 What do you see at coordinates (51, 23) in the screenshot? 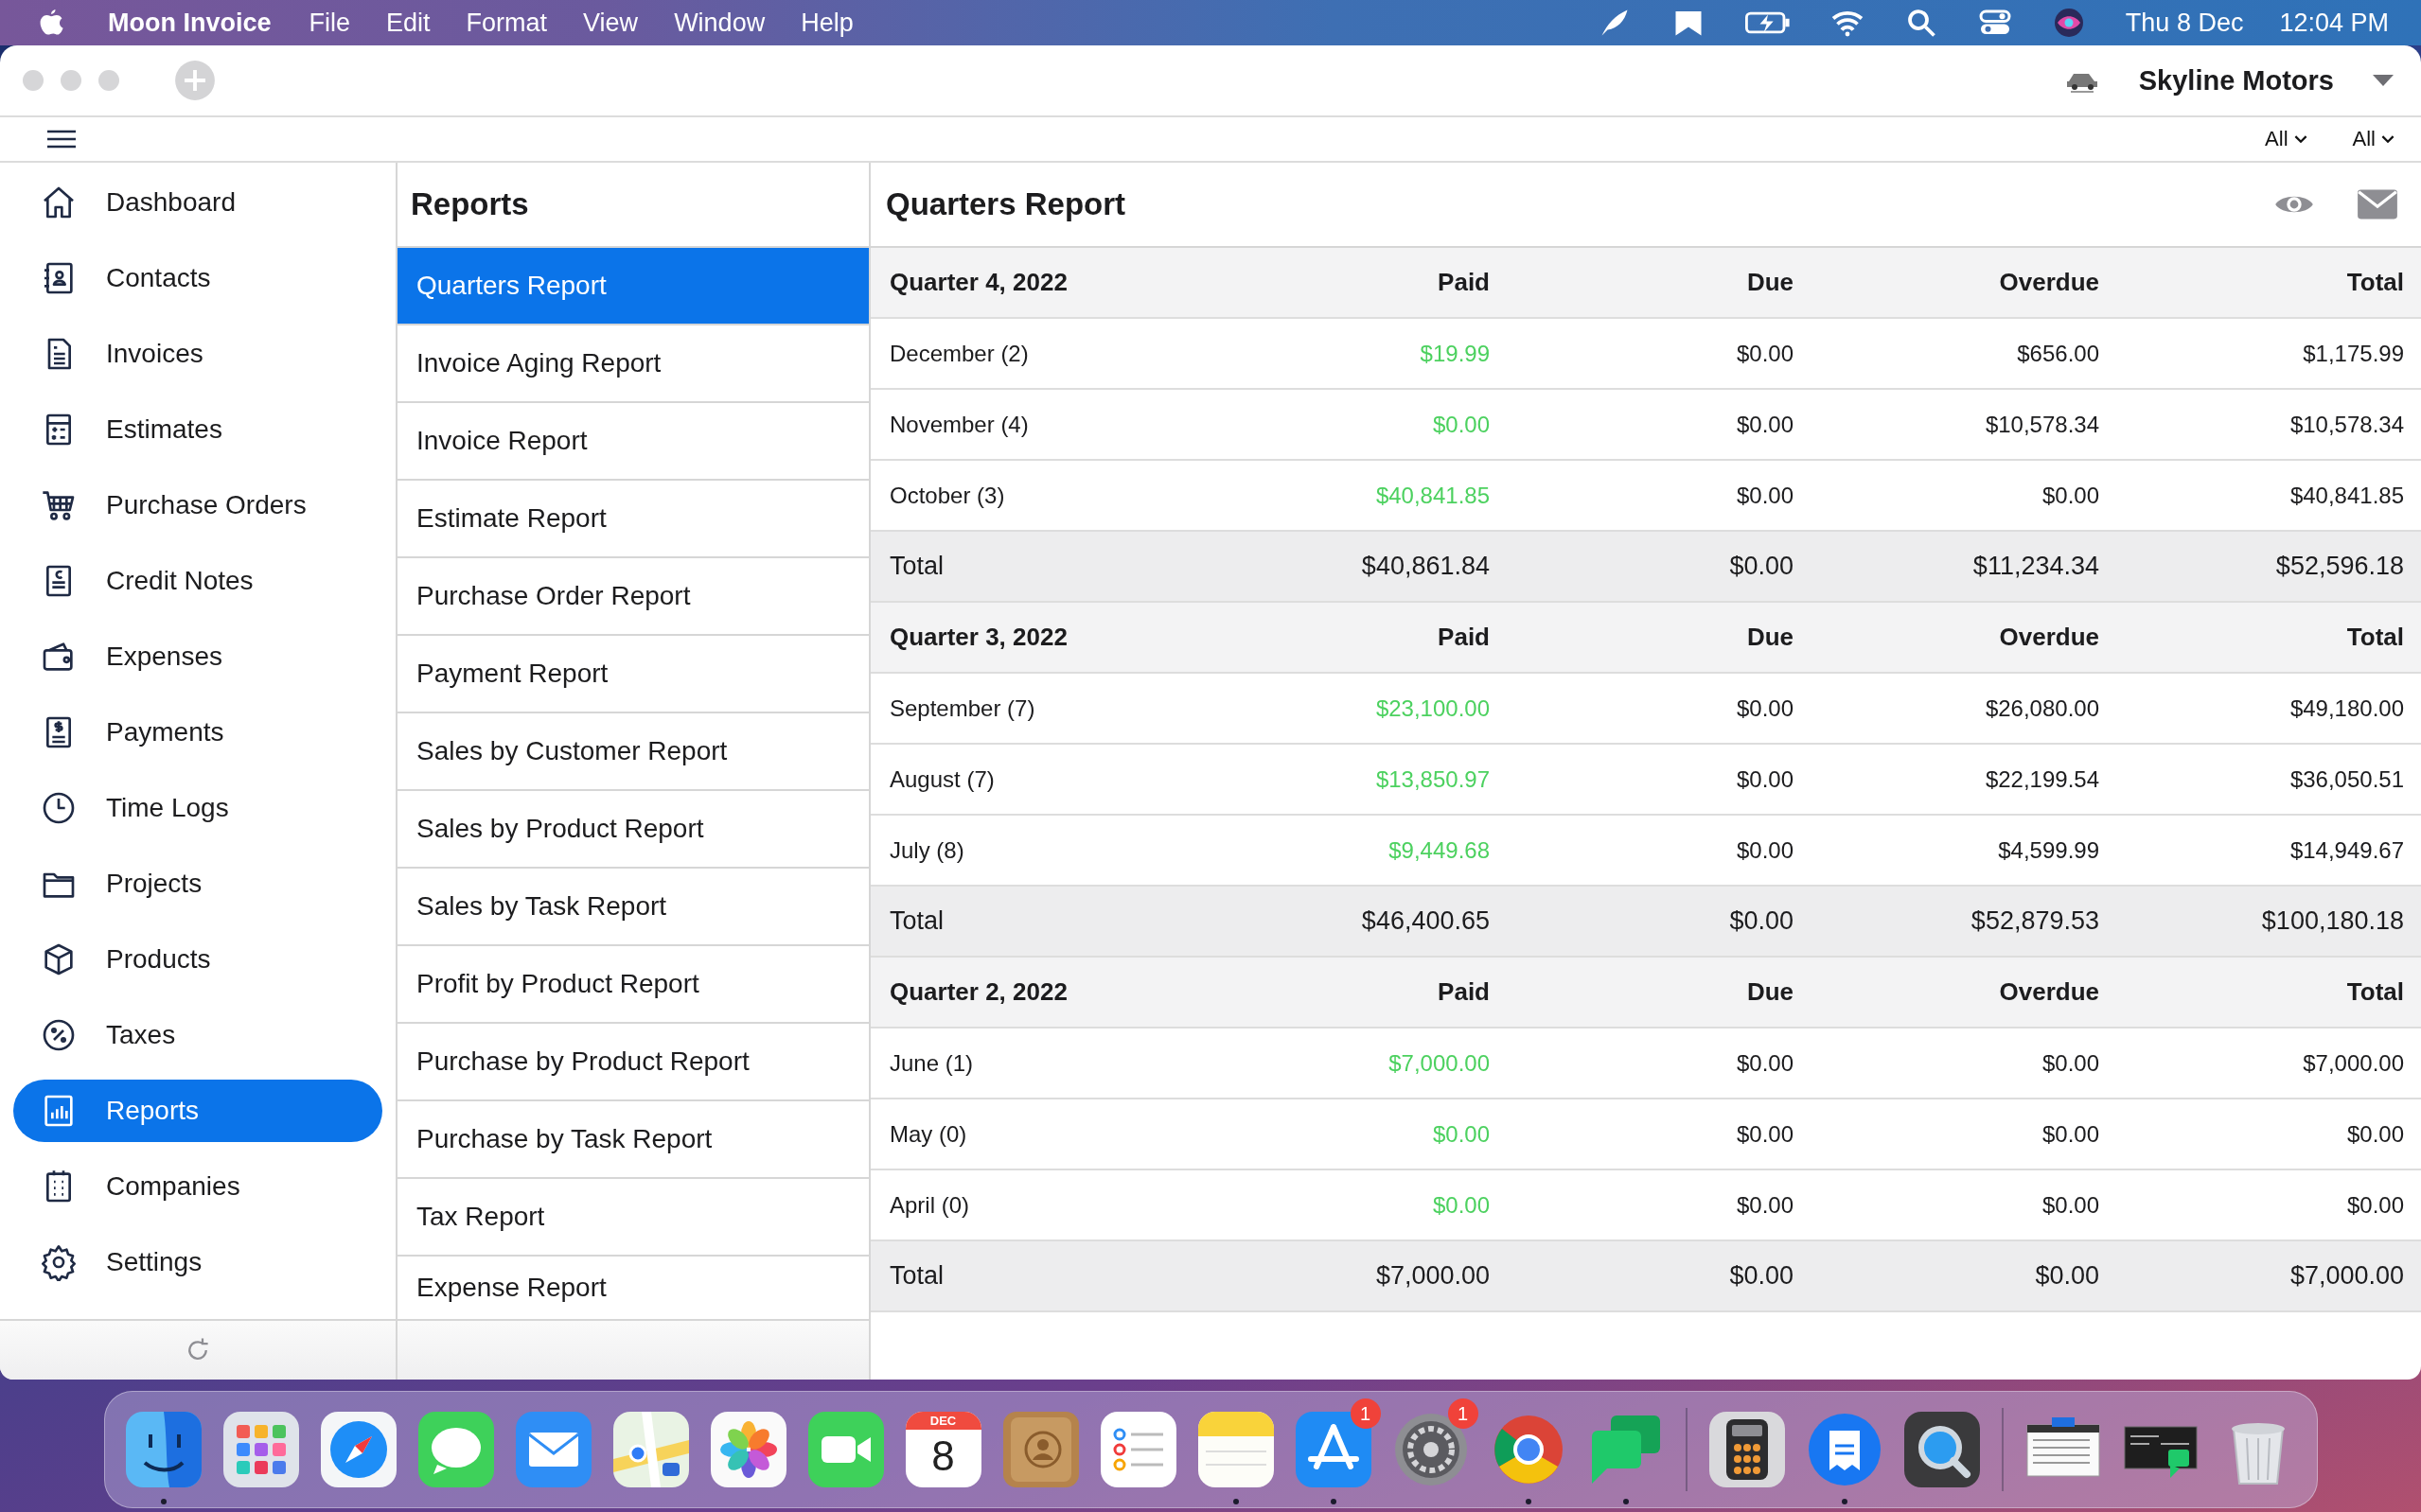
I see `apple-logo-icon` at bounding box center [51, 23].